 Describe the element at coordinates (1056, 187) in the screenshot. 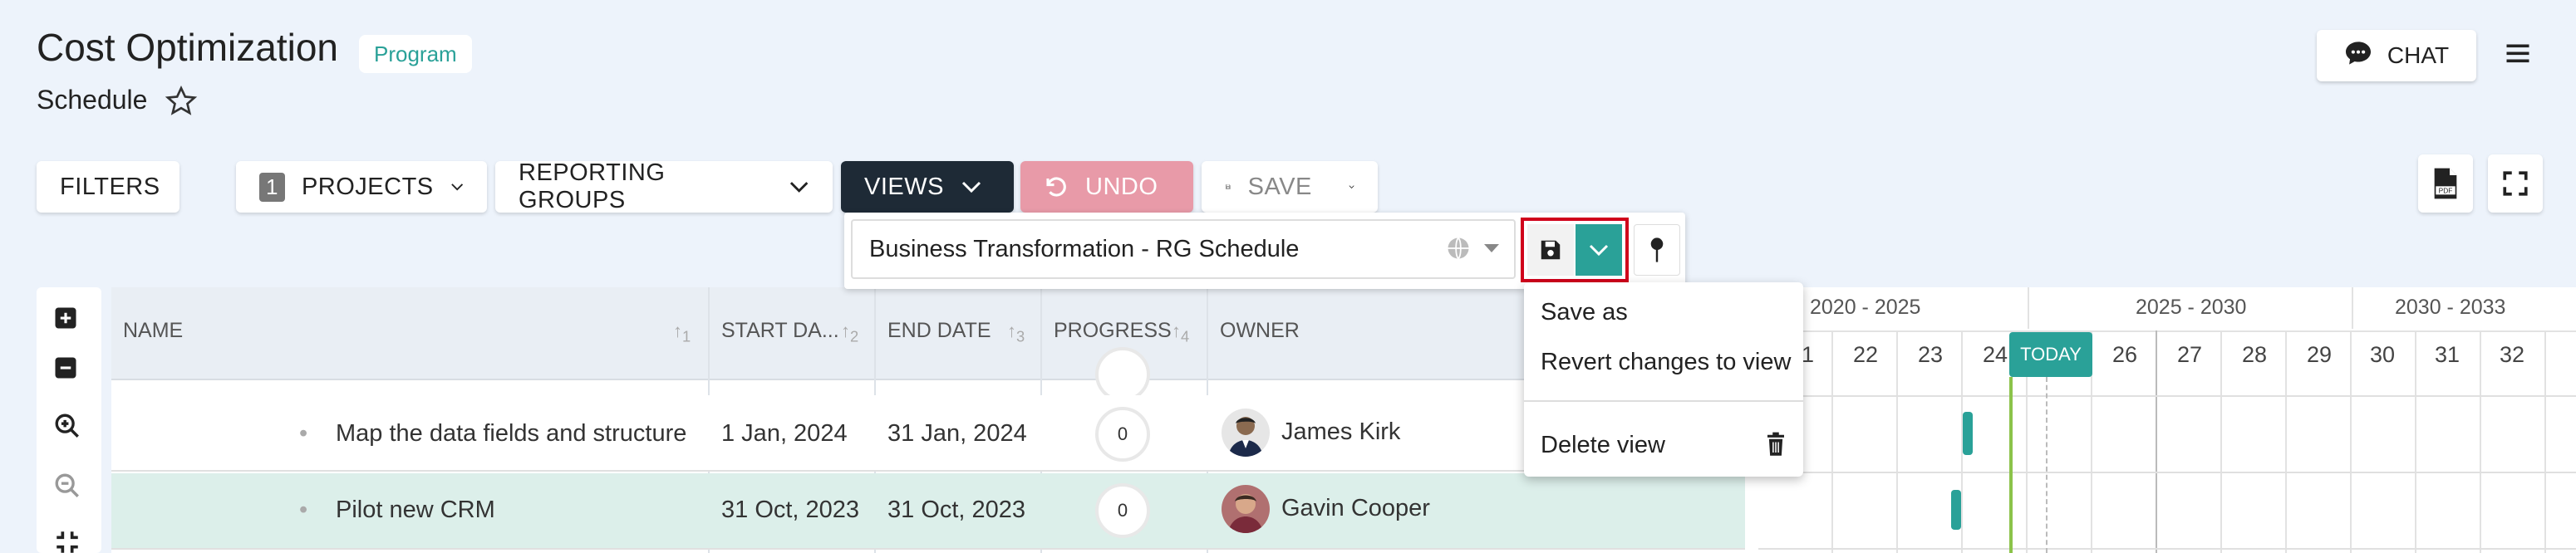

I see `undo-icon` at that location.